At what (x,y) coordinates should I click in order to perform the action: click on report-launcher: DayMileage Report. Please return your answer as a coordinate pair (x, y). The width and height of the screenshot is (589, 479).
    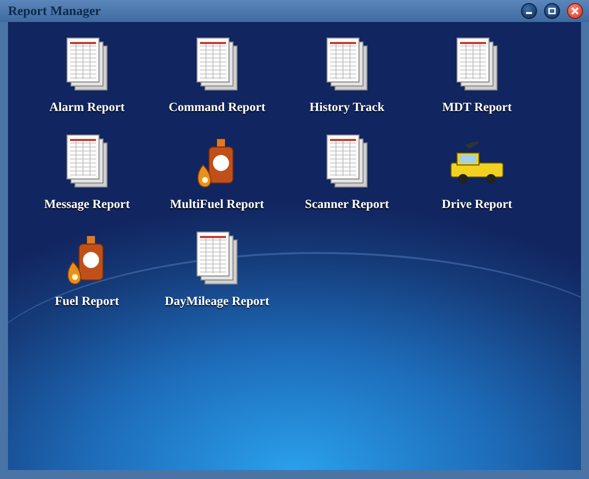
    Looking at the image, I should click on (217, 269).